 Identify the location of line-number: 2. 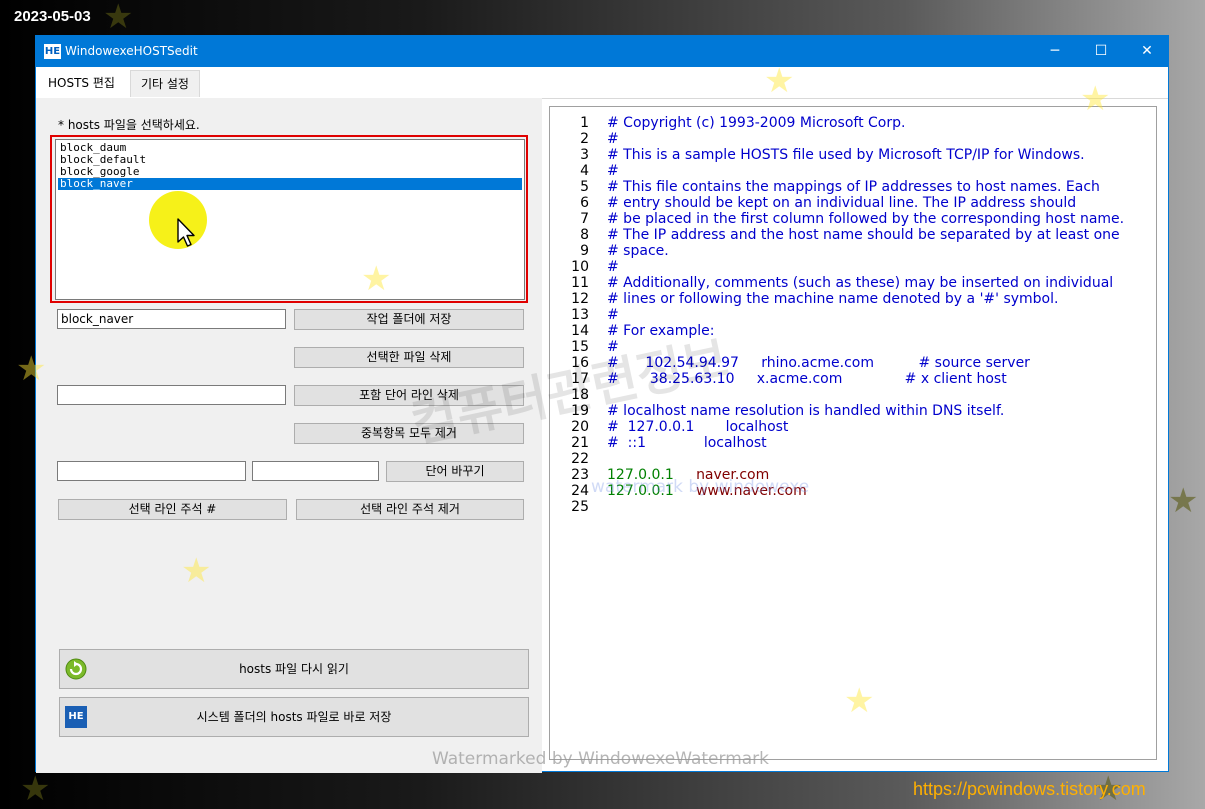
(584, 139).